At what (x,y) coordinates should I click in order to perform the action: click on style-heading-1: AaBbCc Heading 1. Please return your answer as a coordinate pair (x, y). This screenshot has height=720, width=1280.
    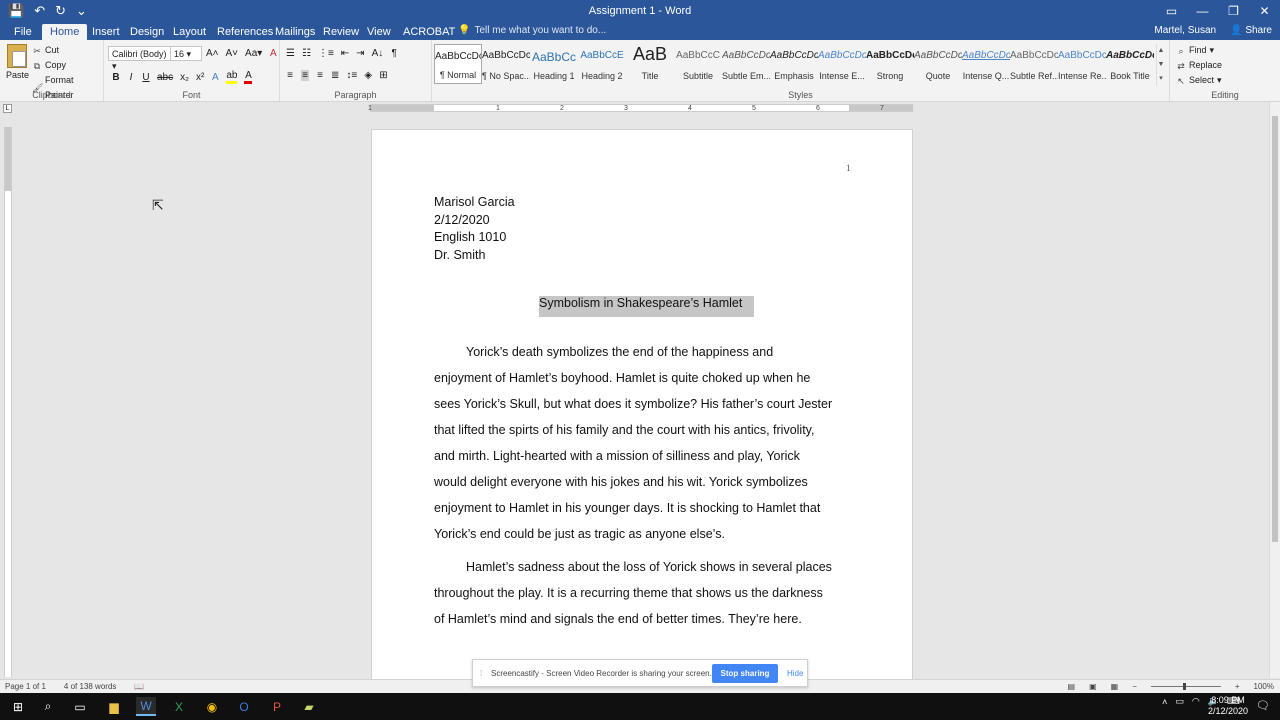
    Looking at the image, I should click on (554, 64).